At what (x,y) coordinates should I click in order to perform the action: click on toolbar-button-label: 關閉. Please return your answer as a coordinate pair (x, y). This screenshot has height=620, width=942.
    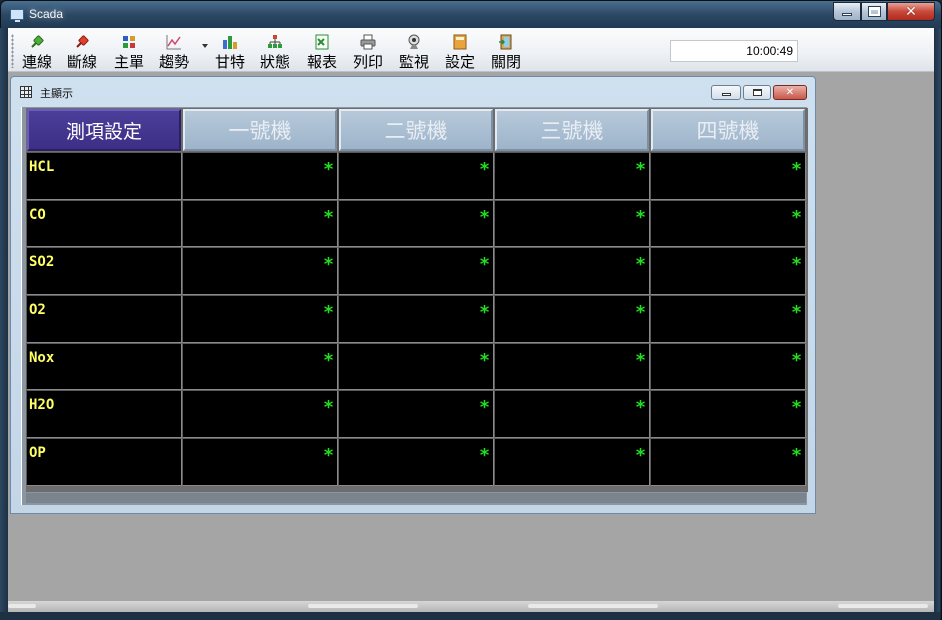
    Looking at the image, I should click on (506, 62).